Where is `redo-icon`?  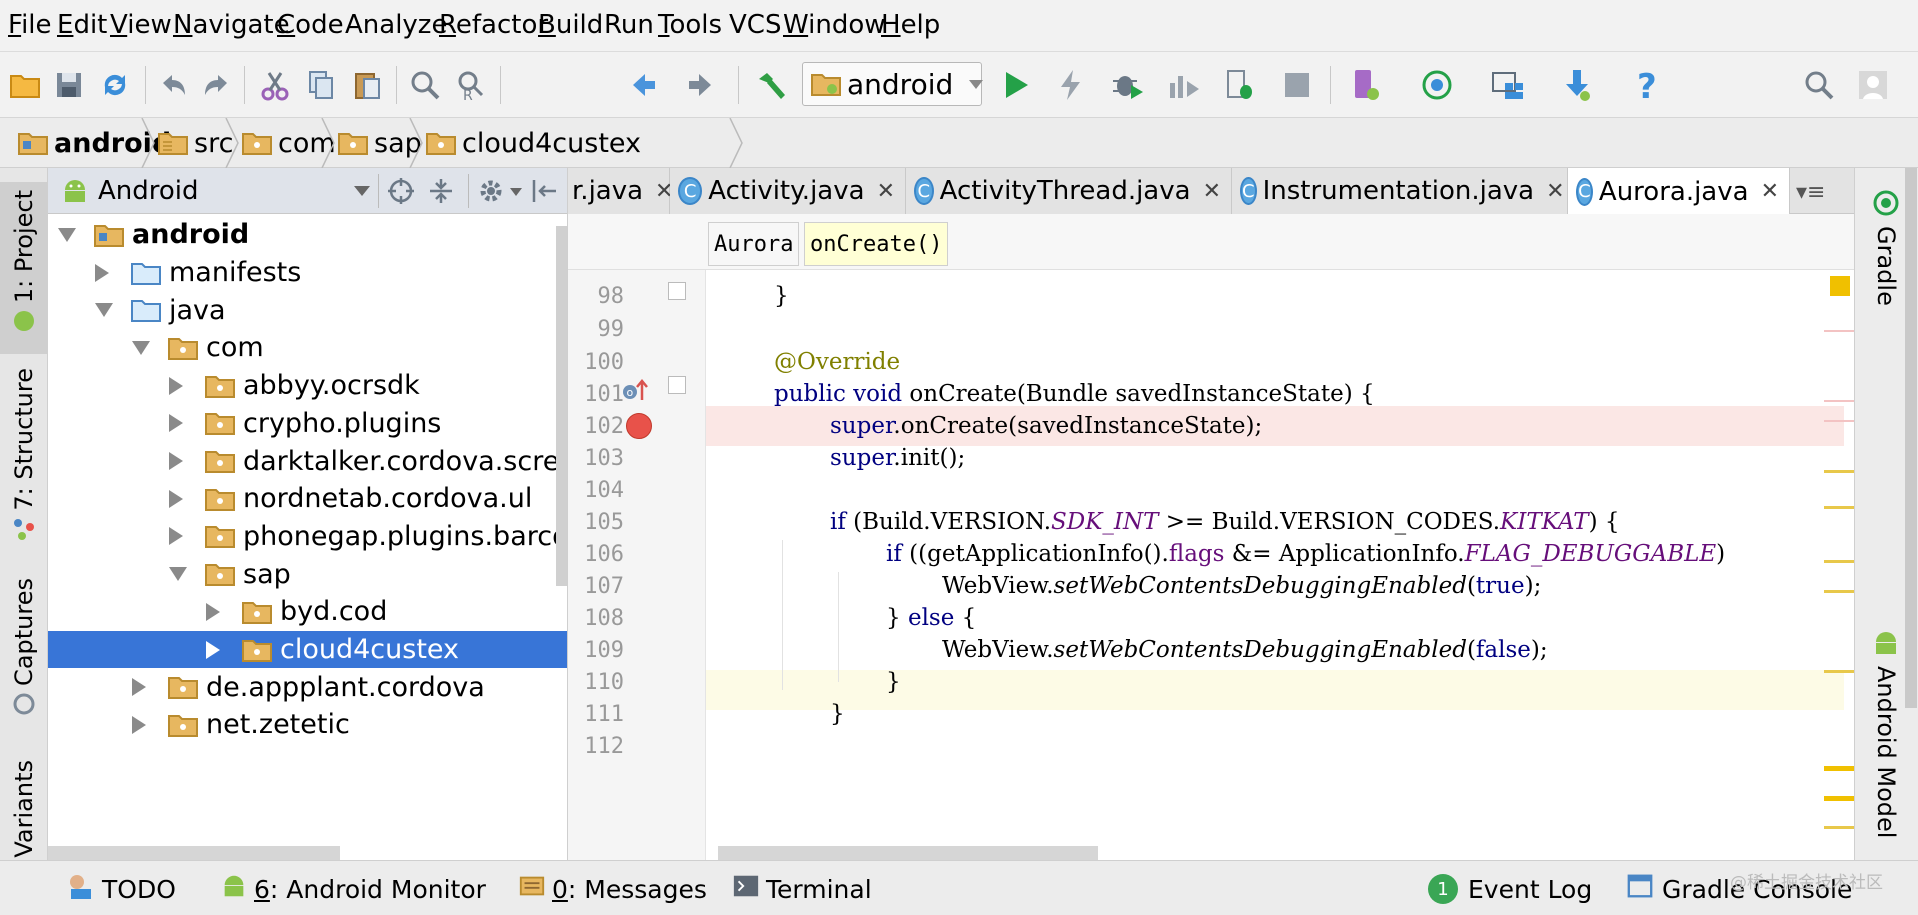
redo-icon is located at coordinates (217, 85).